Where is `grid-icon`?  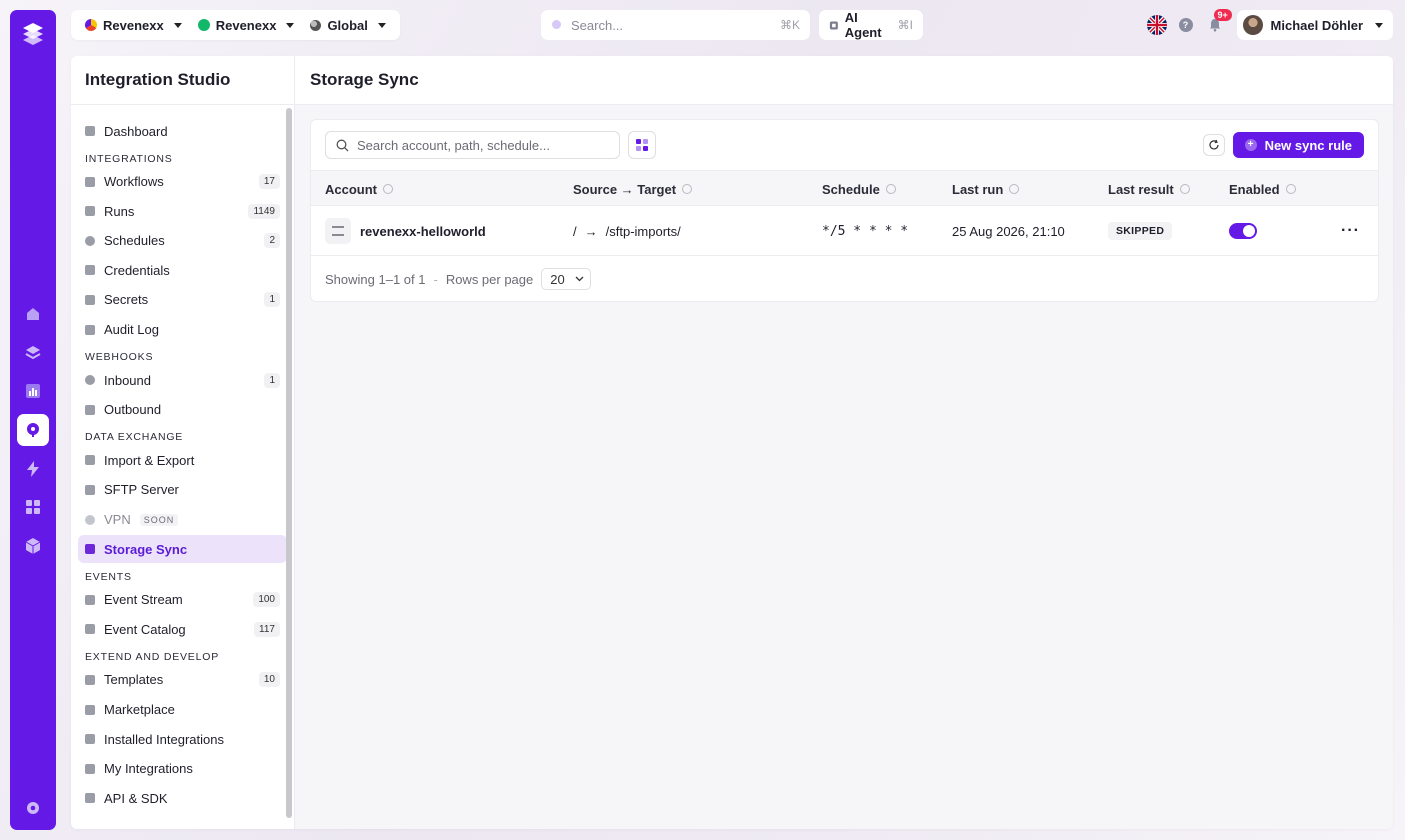 grid-icon is located at coordinates (642, 145).